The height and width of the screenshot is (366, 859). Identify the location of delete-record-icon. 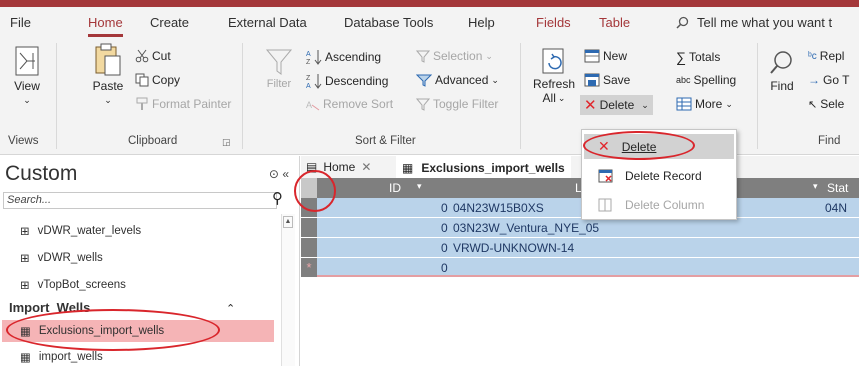
(605, 176).